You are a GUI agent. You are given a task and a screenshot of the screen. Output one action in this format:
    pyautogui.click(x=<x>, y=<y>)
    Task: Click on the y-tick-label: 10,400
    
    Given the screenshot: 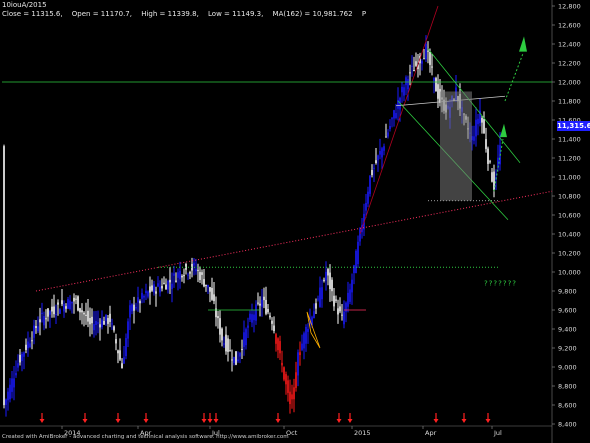 What is the action you would take?
    pyautogui.click(x=569, y=235)
    